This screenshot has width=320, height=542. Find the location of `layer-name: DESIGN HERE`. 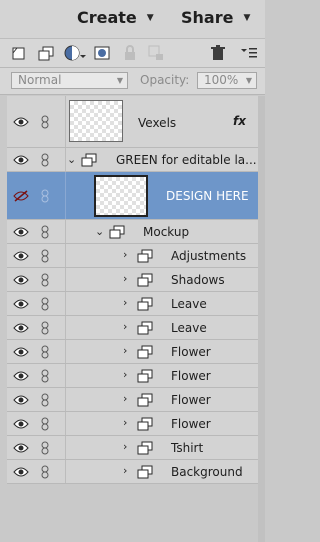

layer-name: DESIGN HERE is located at coordinates (207, 196).